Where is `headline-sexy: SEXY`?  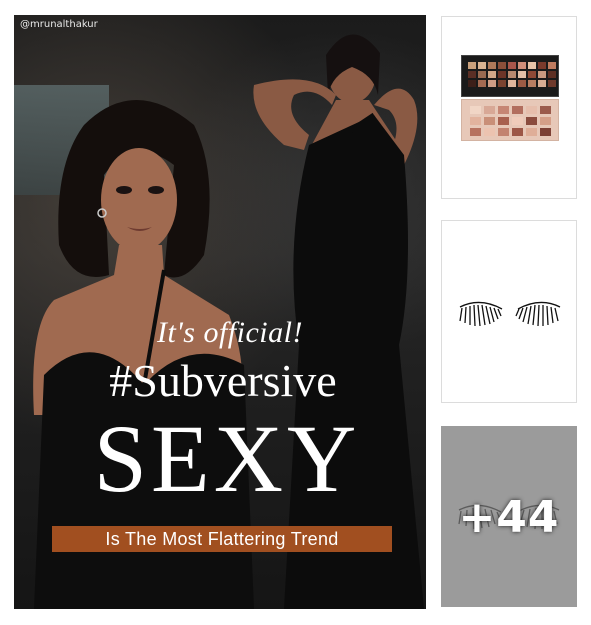
headline-sexy: SEXY is located at coordinates (227, 458).